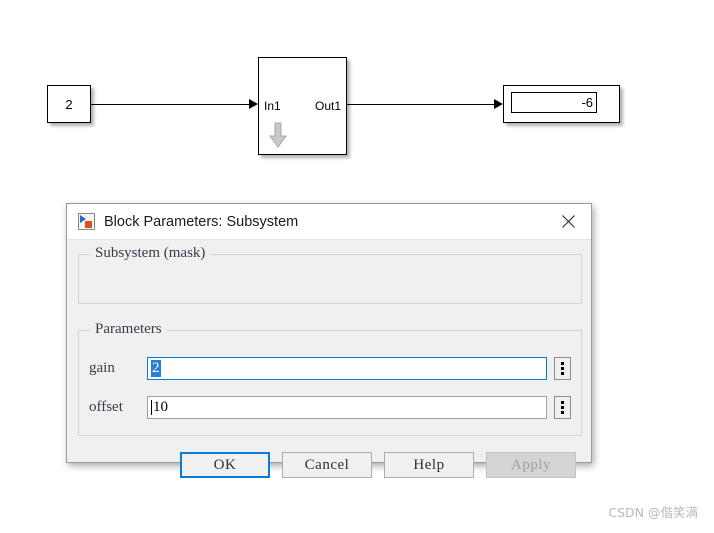  Describe the element at coordinates (554, 102) in the screenshot. I see `display-block-readout: -6` at that location.